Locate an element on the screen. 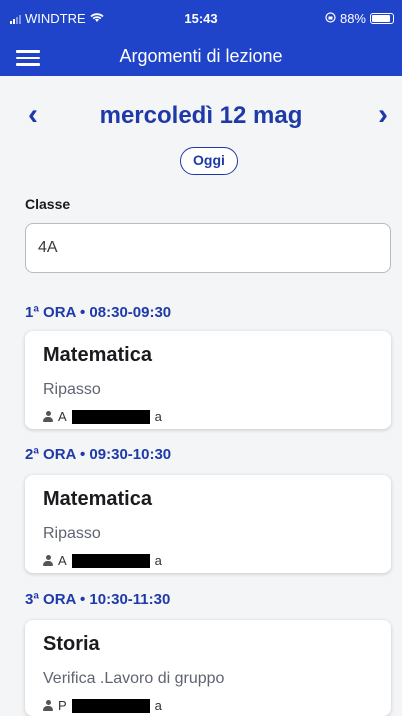 The height and width of the screenshot is (716, 402). status-bar: WINDTRE 15:43 88% is located at coordinates (201, 19).